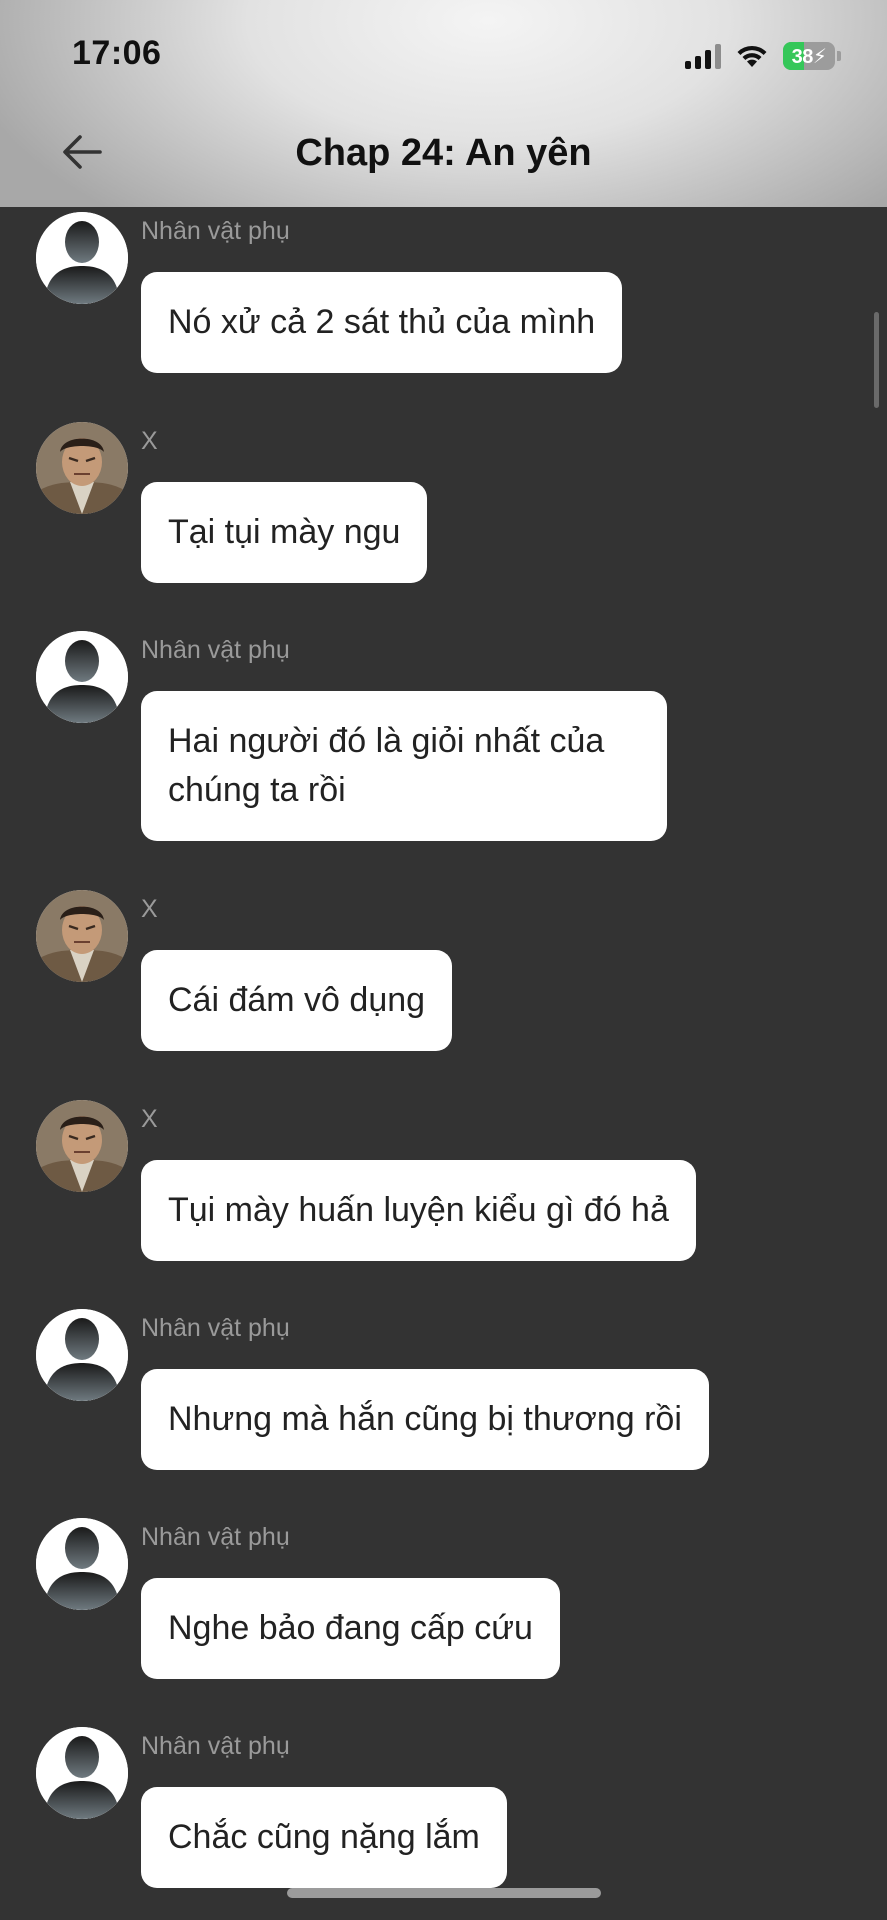 The height and width of the screenshot is (1920, 887). What do you see at coordinates (382, 322) in the screenshot?
I see `message-bubble: Nó xử cả 2 sát thủ của mình` at bounding box center [382, 322].